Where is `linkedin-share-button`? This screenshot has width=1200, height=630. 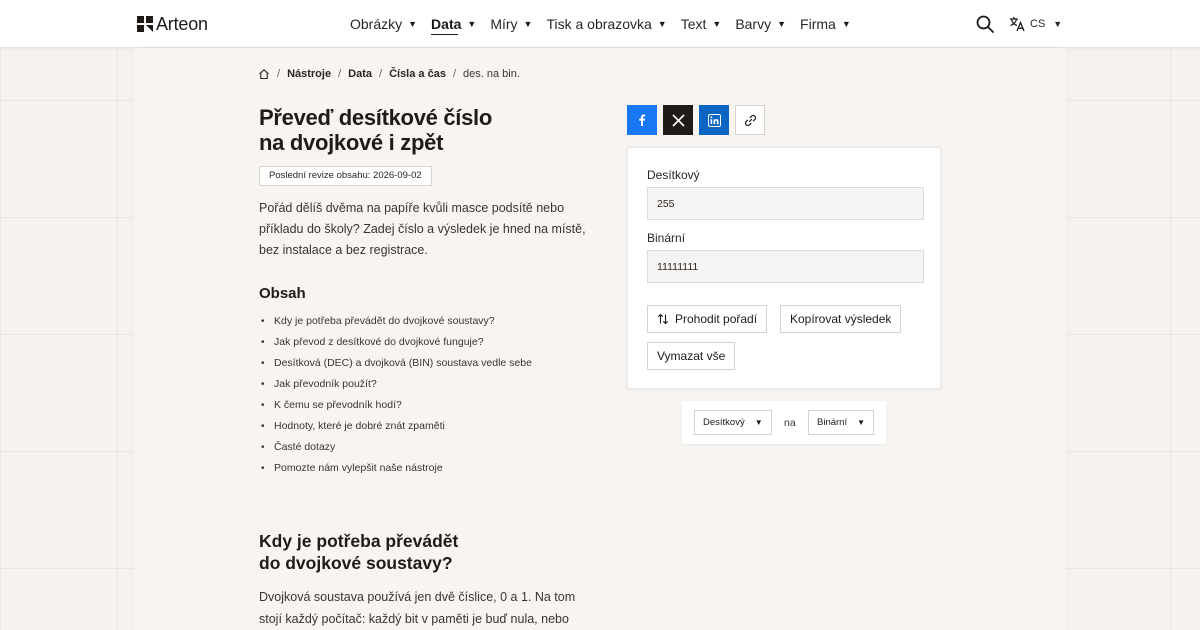 linkedin-share-button is located at coordinates (714, 120).